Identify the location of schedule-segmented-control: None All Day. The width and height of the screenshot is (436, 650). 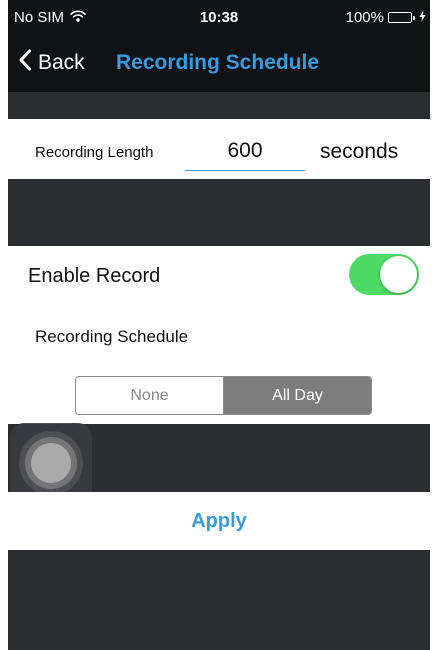
(223, 395).